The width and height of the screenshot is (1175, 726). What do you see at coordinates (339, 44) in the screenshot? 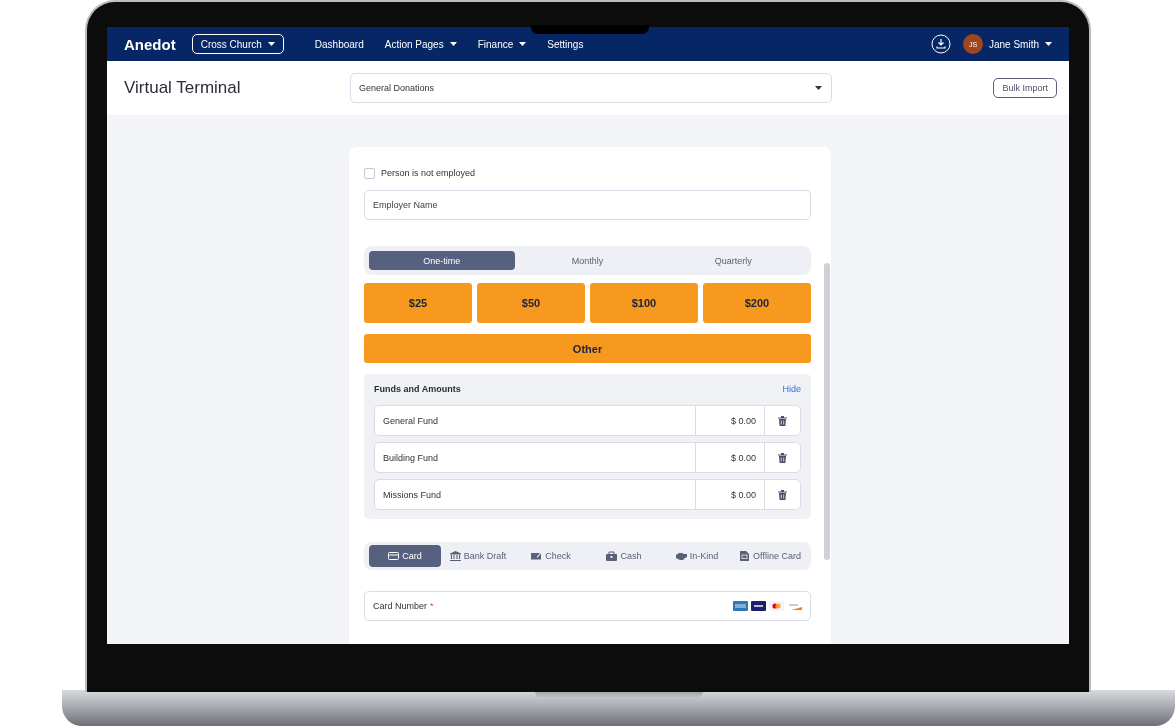
I see `nav-menu-item: Dashboard` at bounding box center [339, 44].